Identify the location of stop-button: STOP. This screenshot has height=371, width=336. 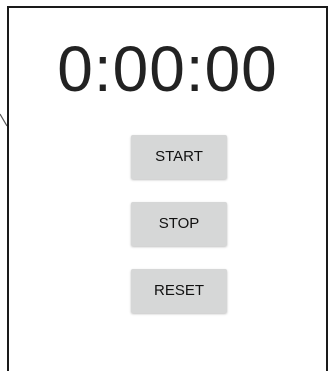
(179, 224).